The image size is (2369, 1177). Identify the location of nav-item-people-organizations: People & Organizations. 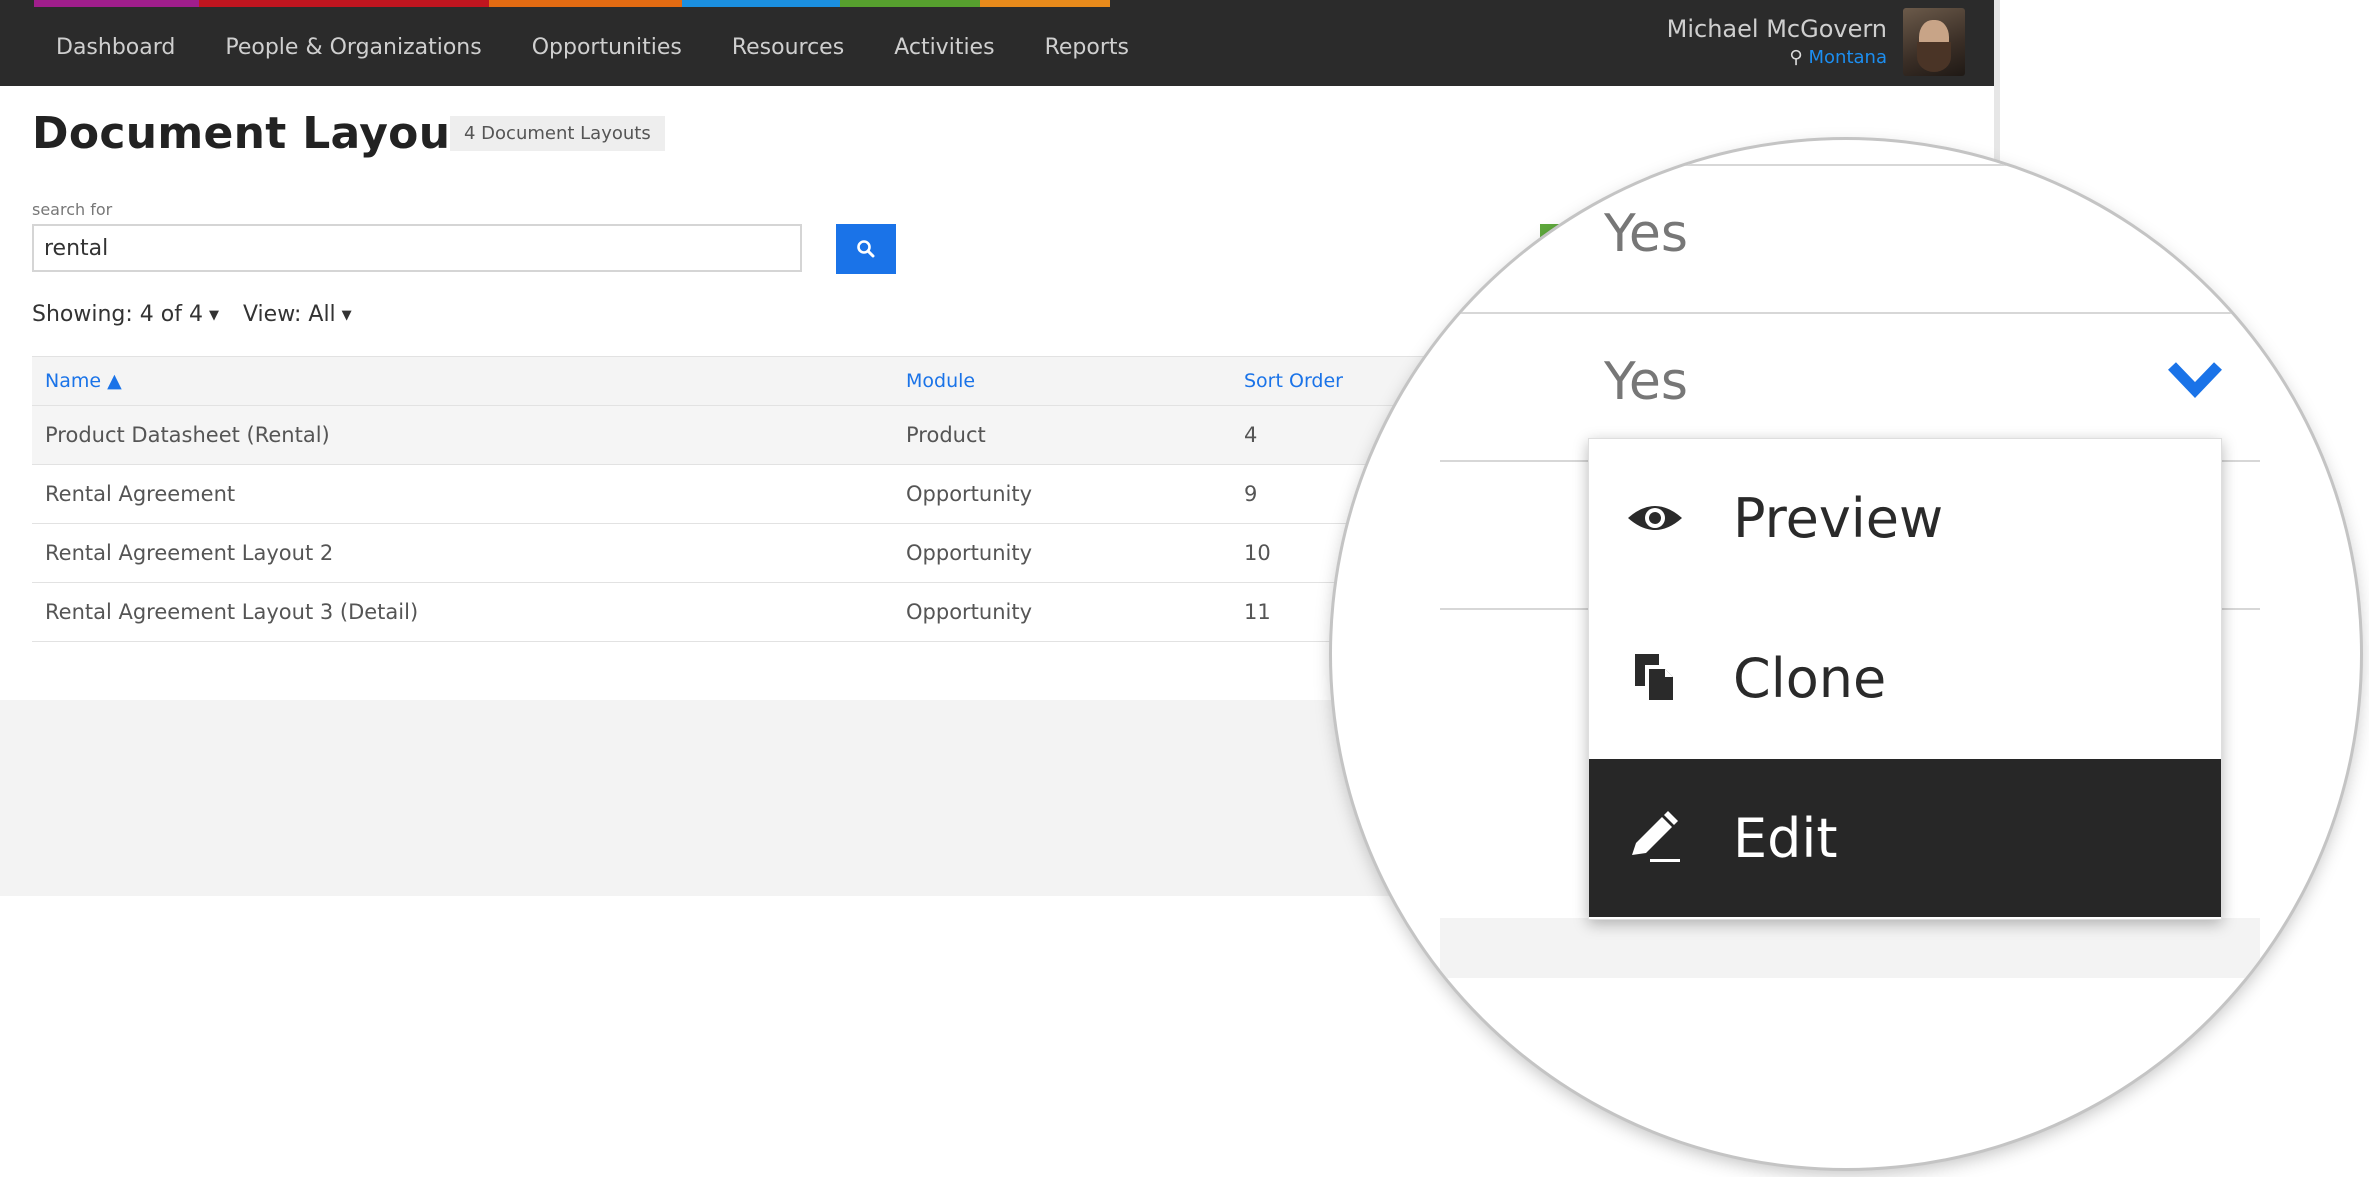
(353, 48).